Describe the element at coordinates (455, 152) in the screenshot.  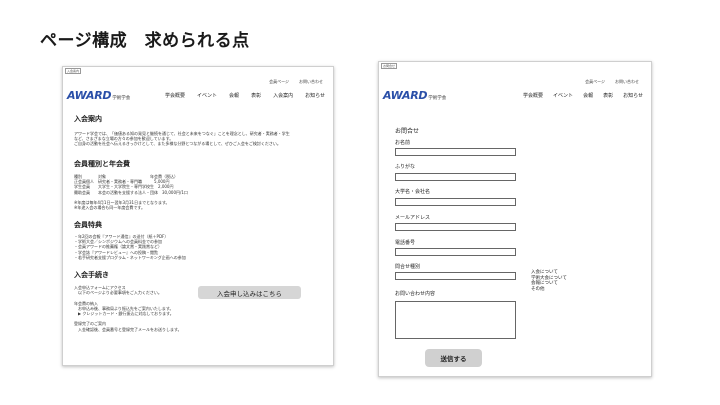
I see `name-field` at that location.